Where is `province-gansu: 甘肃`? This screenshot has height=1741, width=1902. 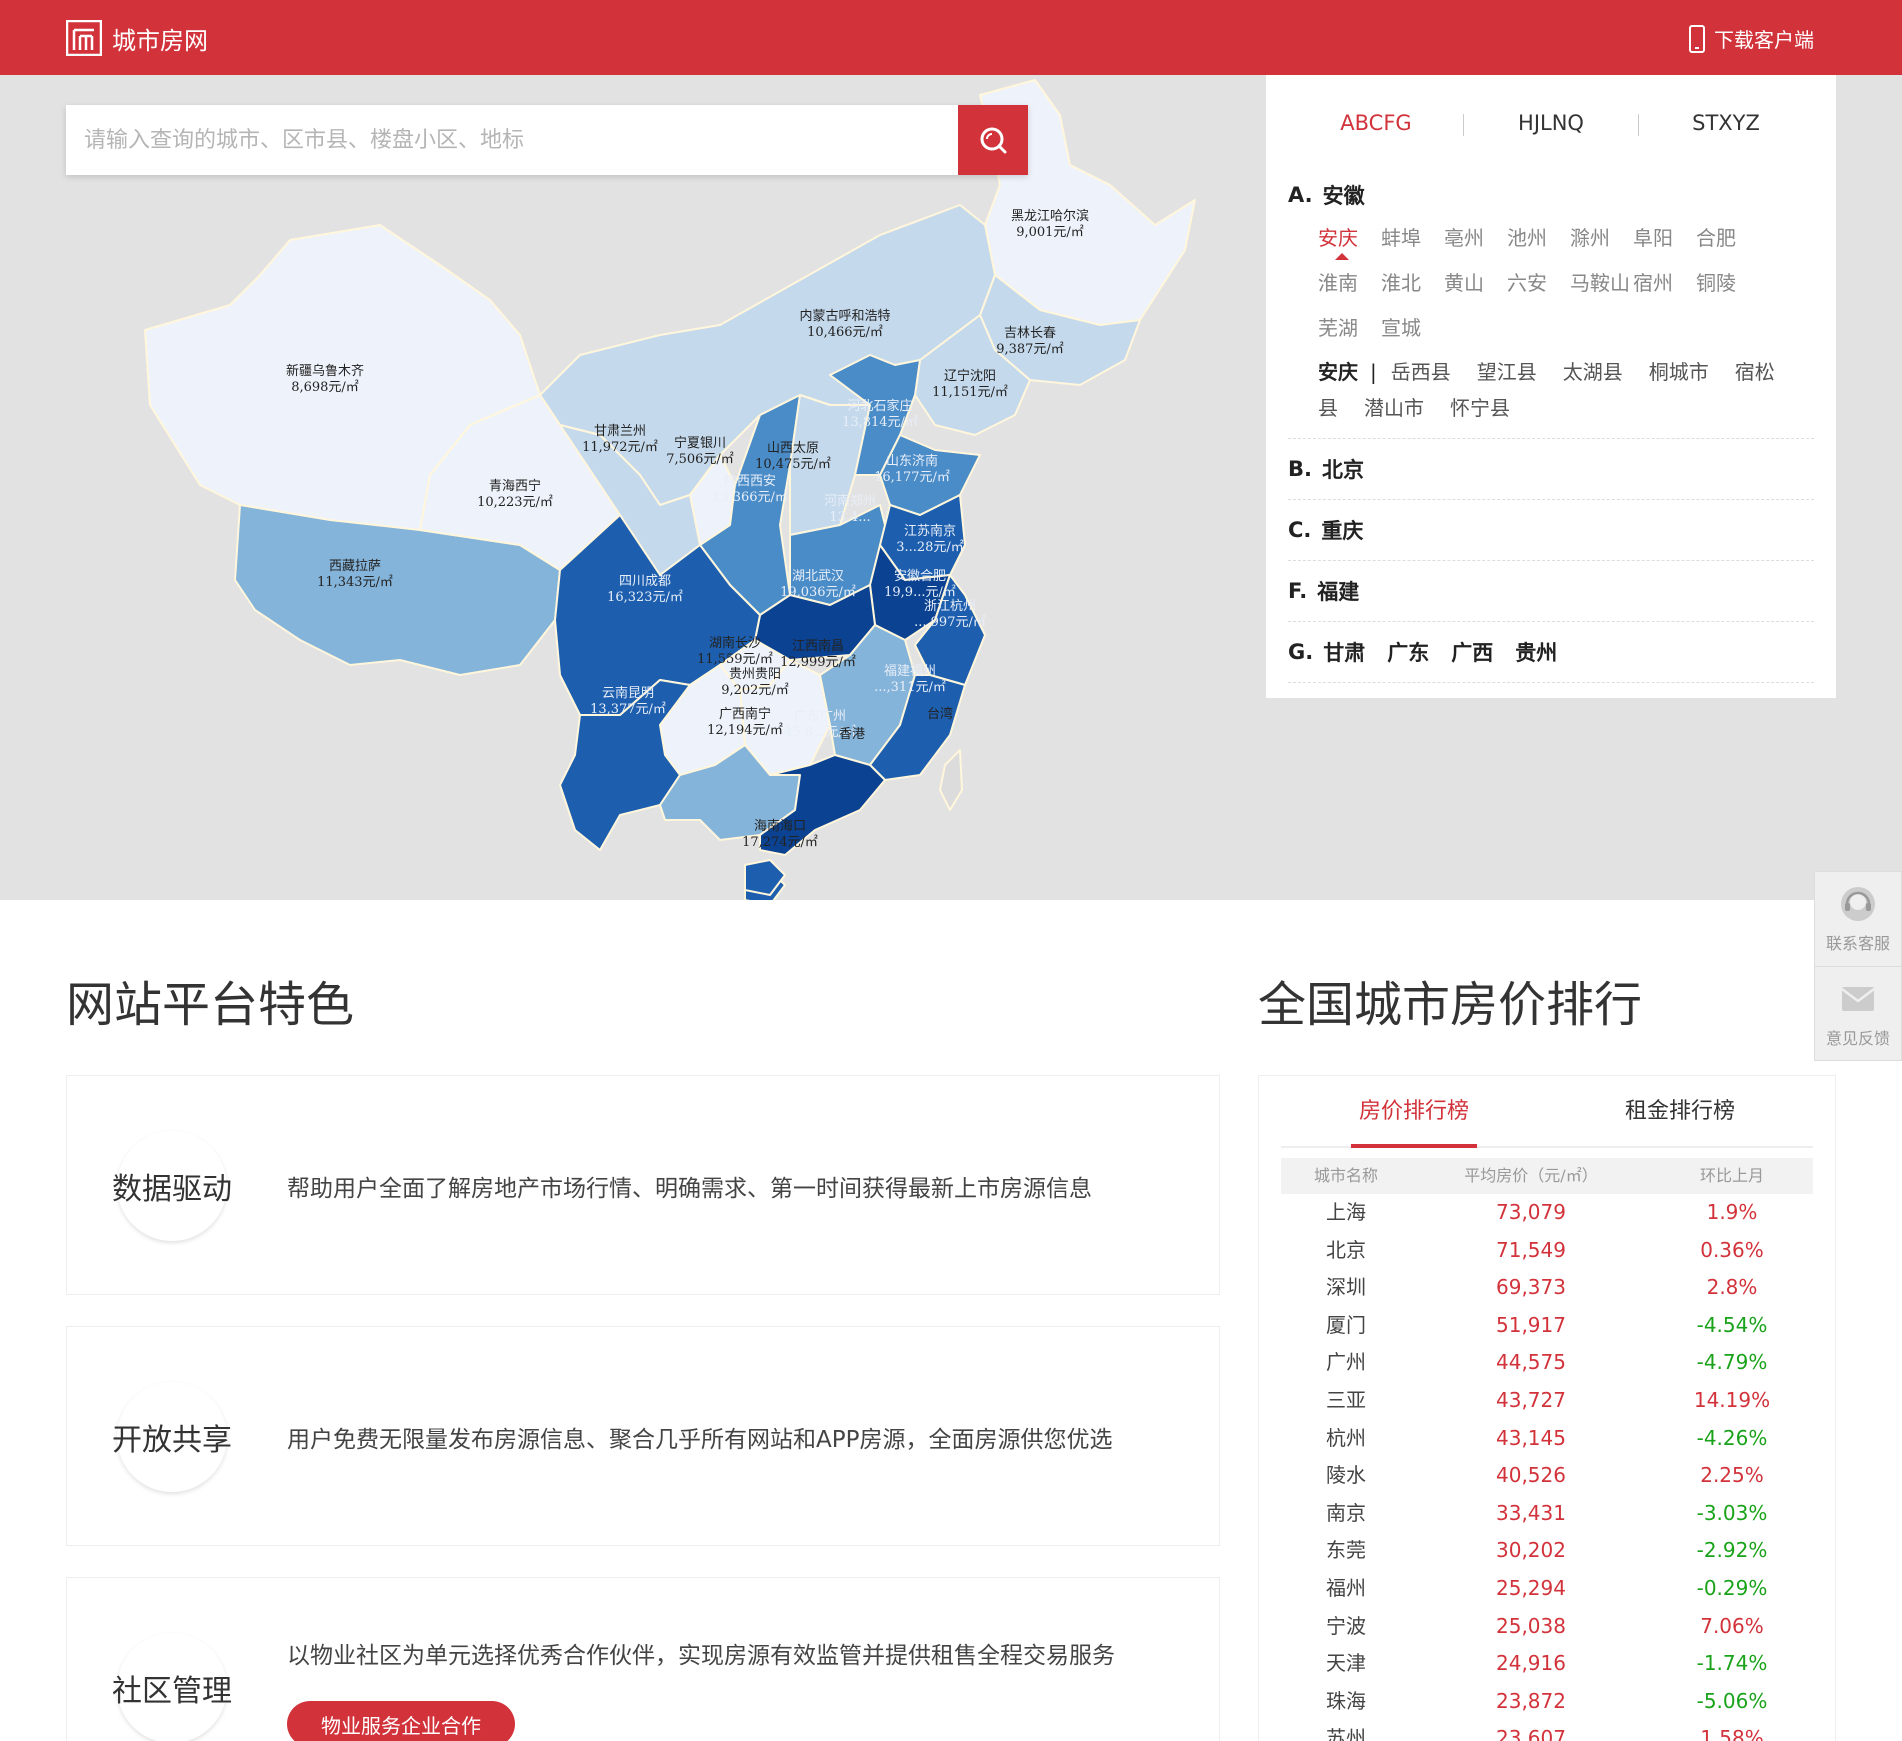
province-gansu: 甘肃 is located at coordinates (1344, 652).